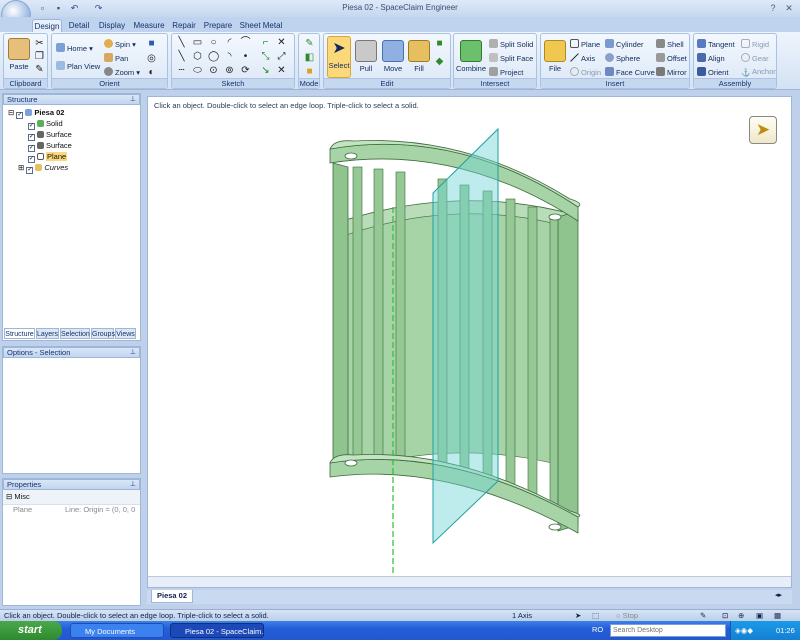 The image size is (800, 640). What do you see at coordinates (229, 56) in the screenshot?
I see `three-point-arc-icon: ◝` at bounding box center [229, 56].